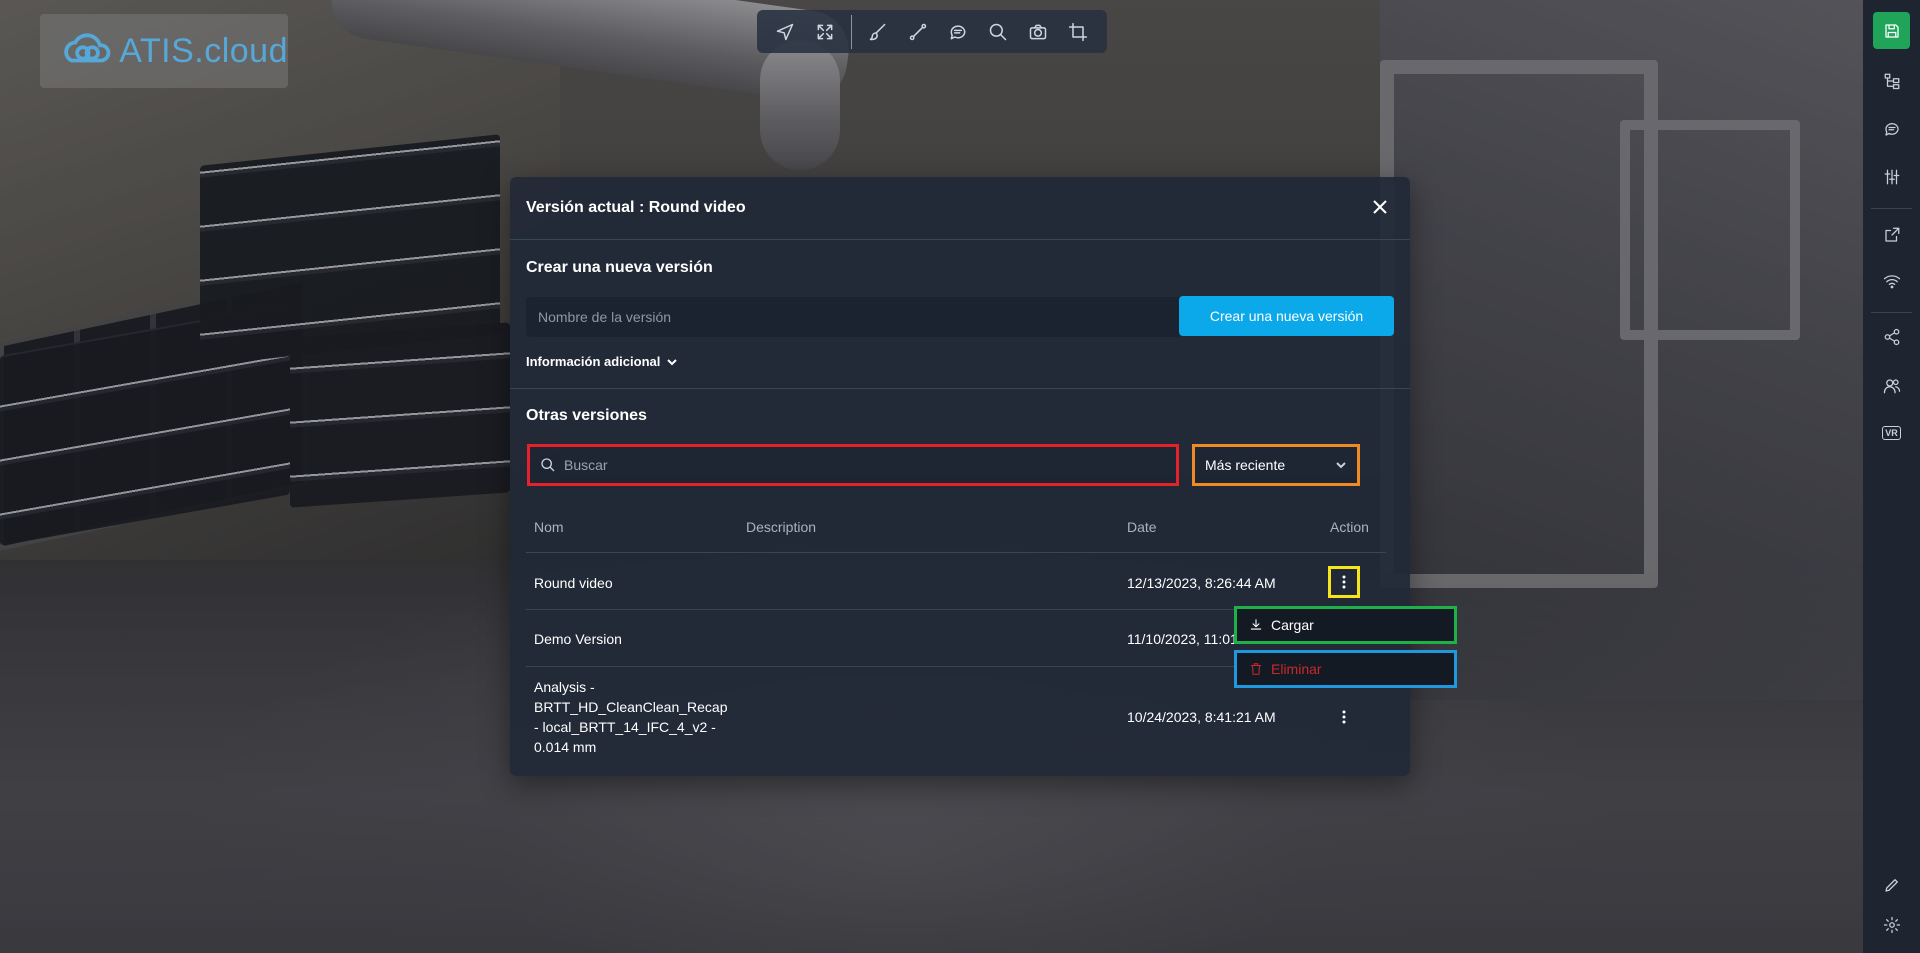 This screenshot has height=953, width=1920. Describe the element at coordinates (1182, 639) in the screenshot. I see `row-date: 11/10/2023, 11:01` at that location.